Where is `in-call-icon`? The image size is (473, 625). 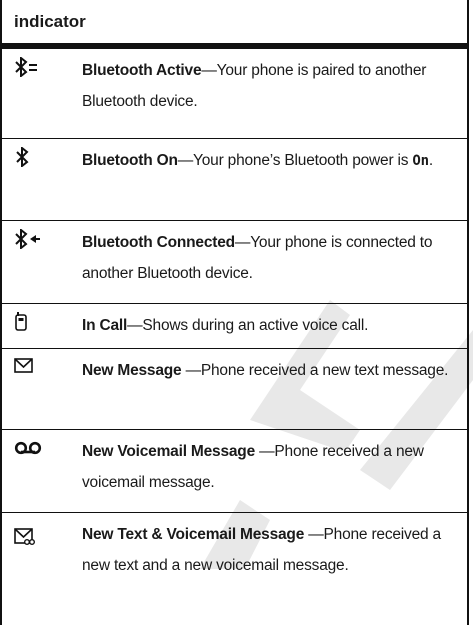
in-call-icon is located at coordinates (21, 321).